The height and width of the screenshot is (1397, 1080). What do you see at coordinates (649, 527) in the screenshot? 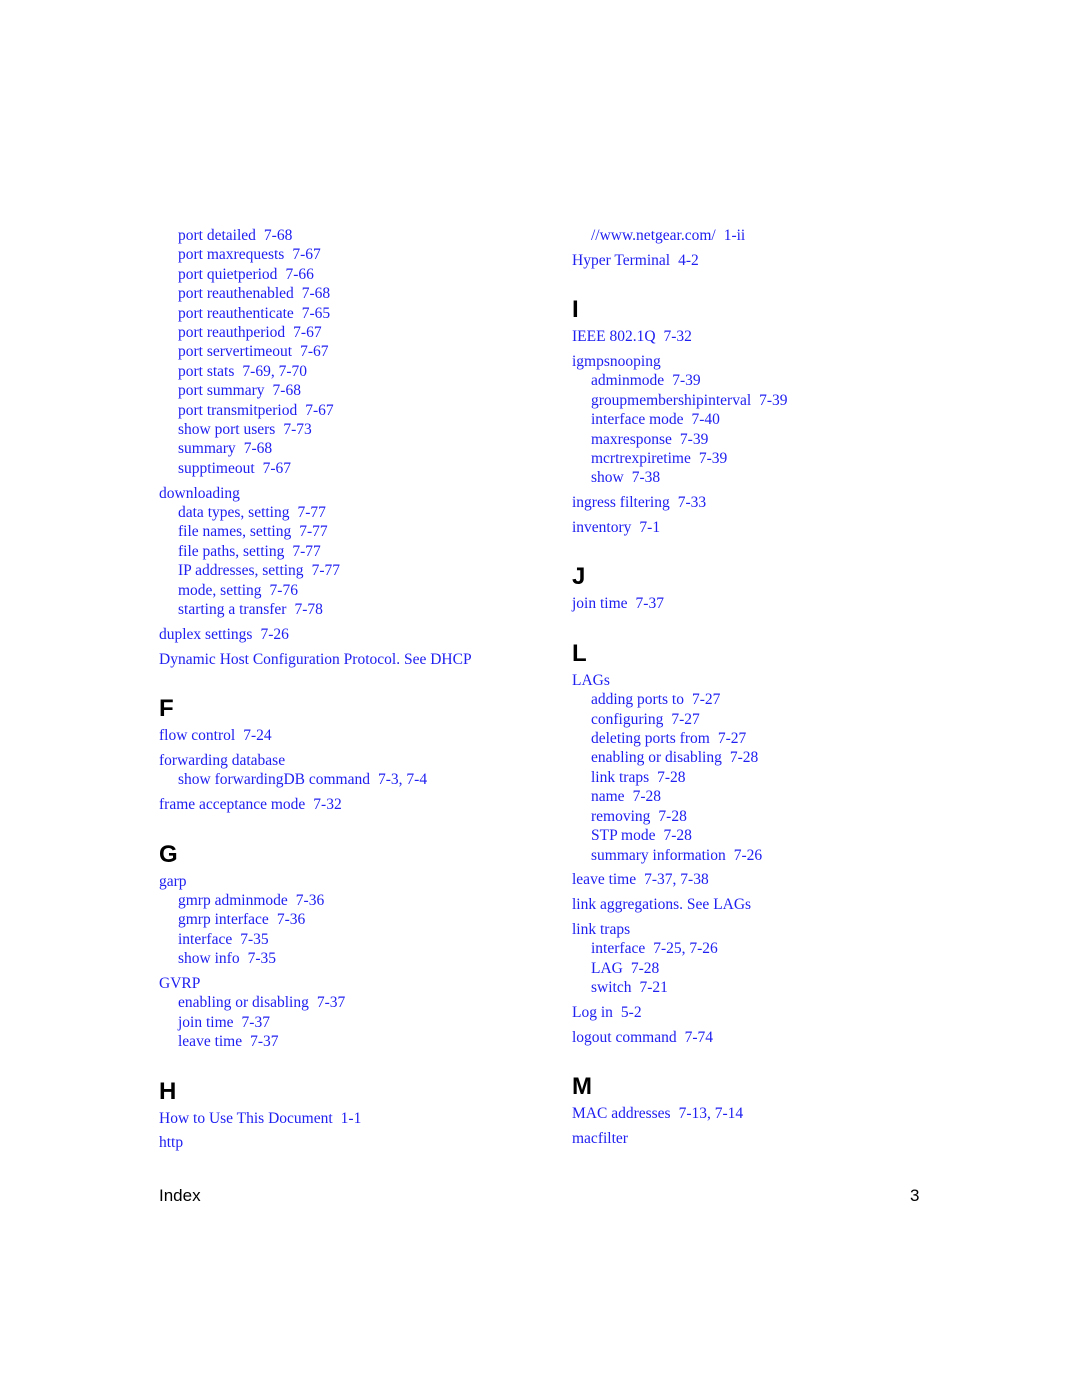
I see `index-page-ref: 7-1` at bounding box center [649, 527].